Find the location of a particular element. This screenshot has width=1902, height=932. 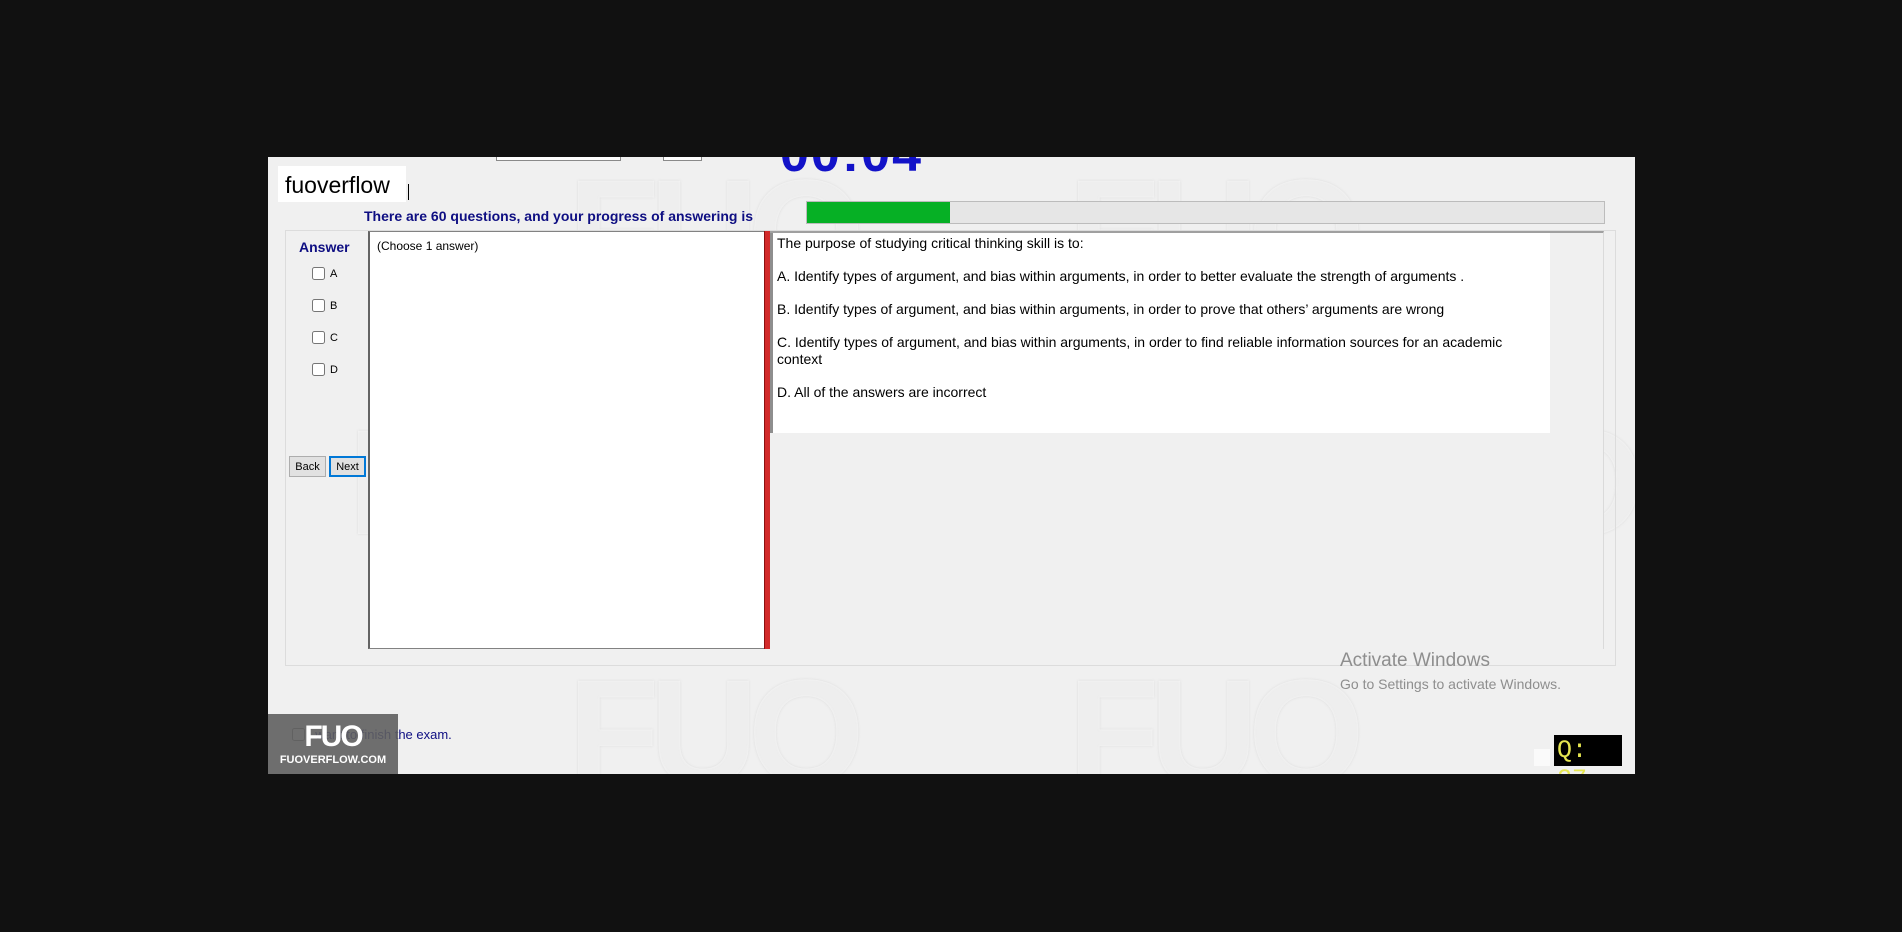

option-d: D is located at coordinates (325, 369).